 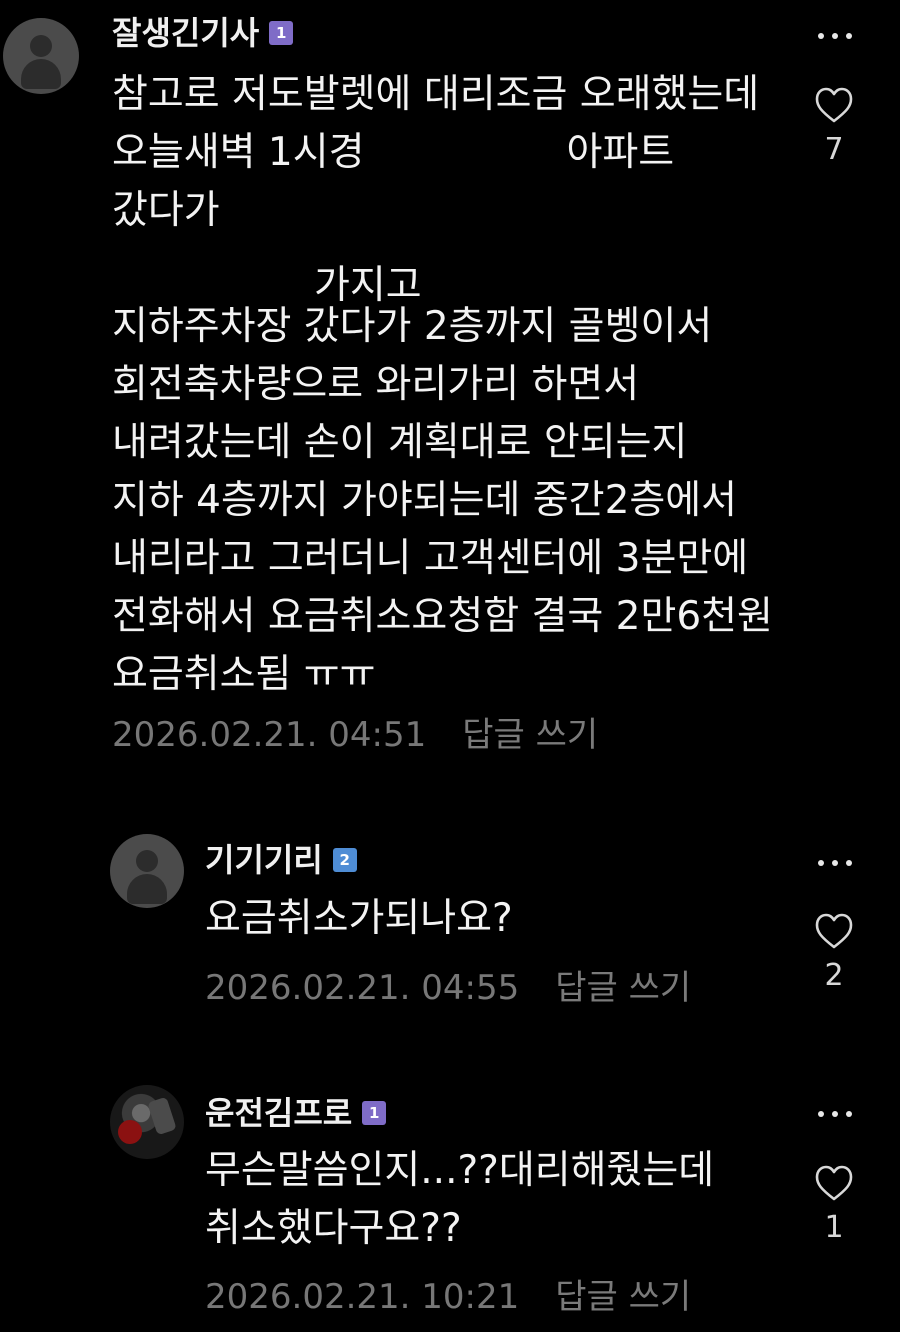 I want to click on username: 기기기리, so click(x=264, y=860).